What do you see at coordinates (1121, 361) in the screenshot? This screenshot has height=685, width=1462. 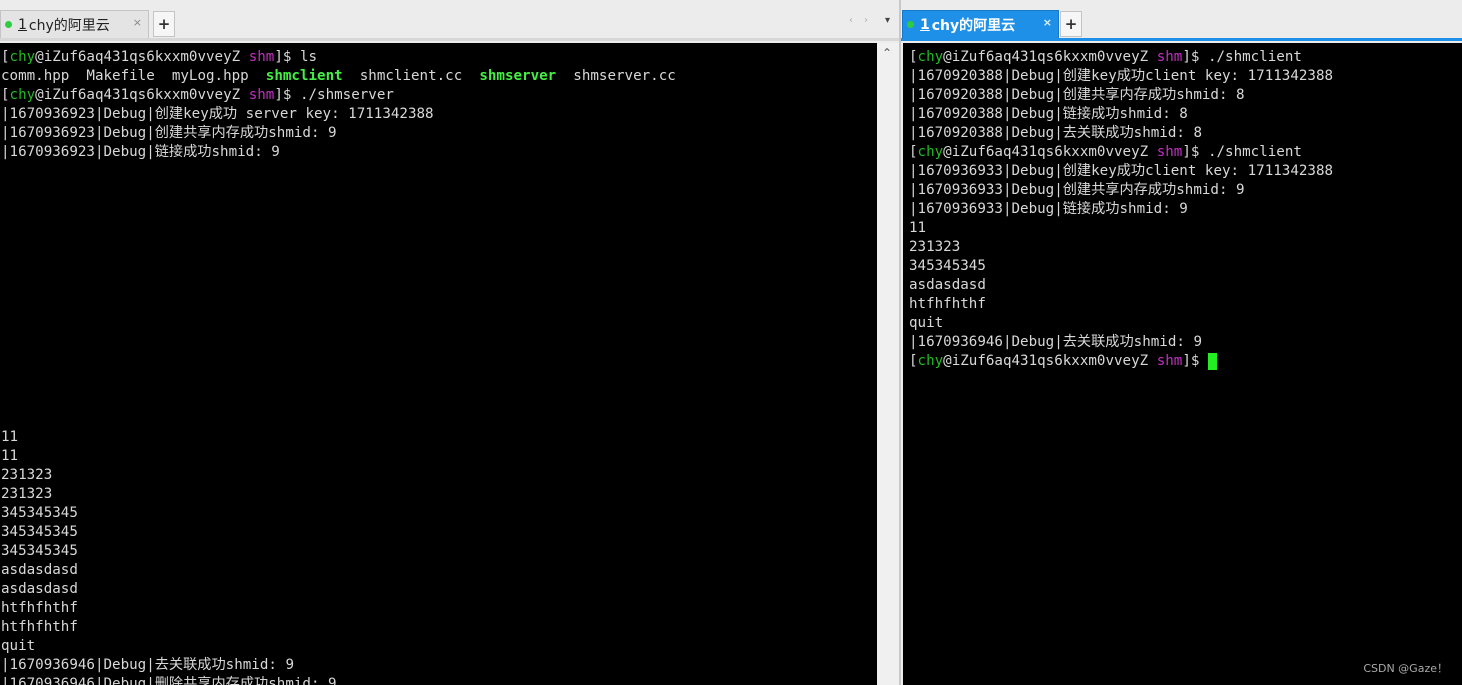 I see `prompt-line: [chy@iZuf6aq431qs6kxxm0vveyZ shm]$` at bounding box center [1121, 361].